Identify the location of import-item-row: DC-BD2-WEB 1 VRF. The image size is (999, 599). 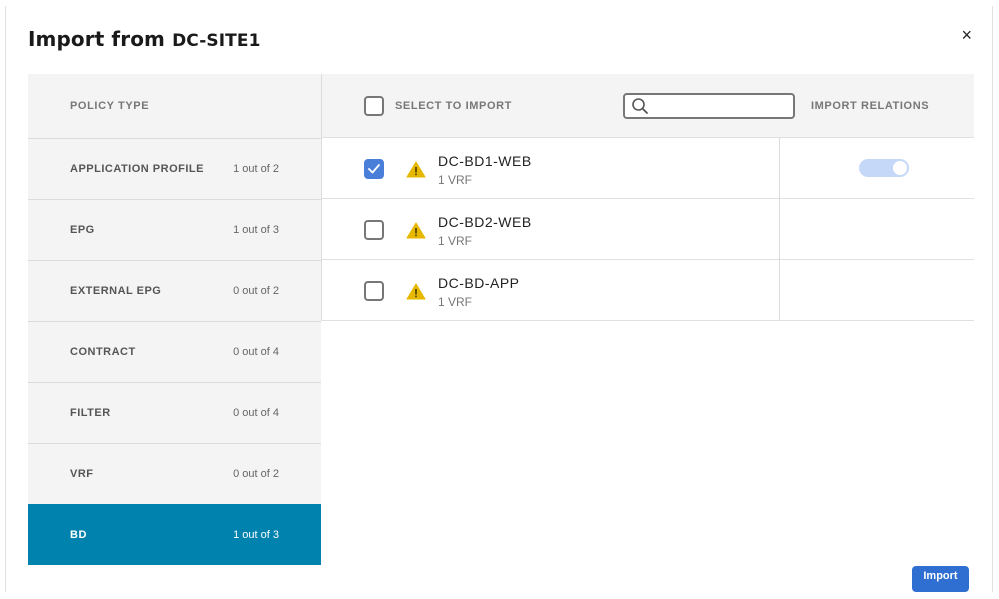
(648, 229).